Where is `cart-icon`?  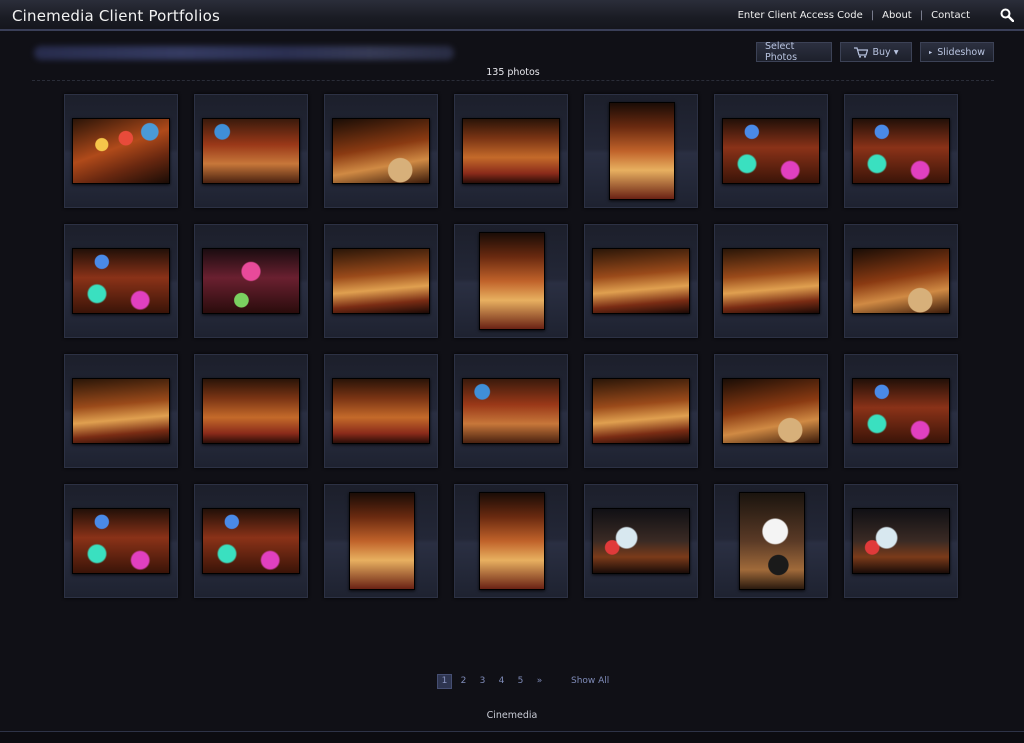
cart-icon is located at coordinates (860, 52).